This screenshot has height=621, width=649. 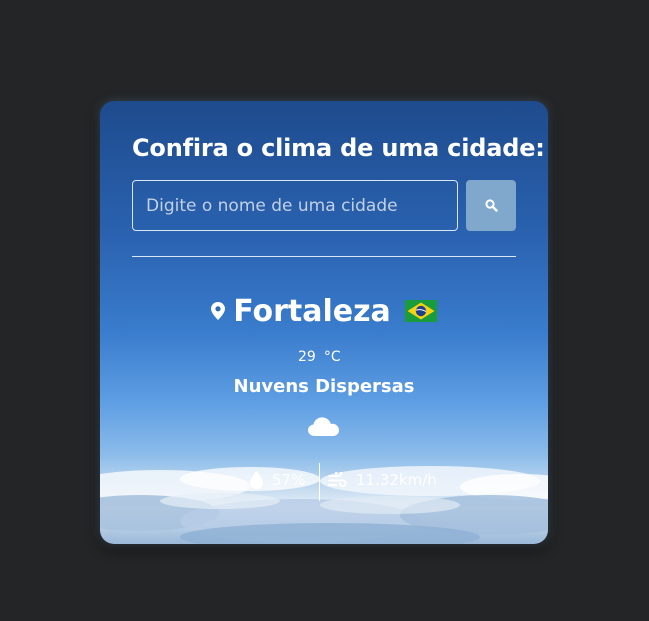 What do you see at coordinates (324, 386) in the screenshot?
I see `weather-description: Nuvens Dispersas` at bounding box center [324, 386].